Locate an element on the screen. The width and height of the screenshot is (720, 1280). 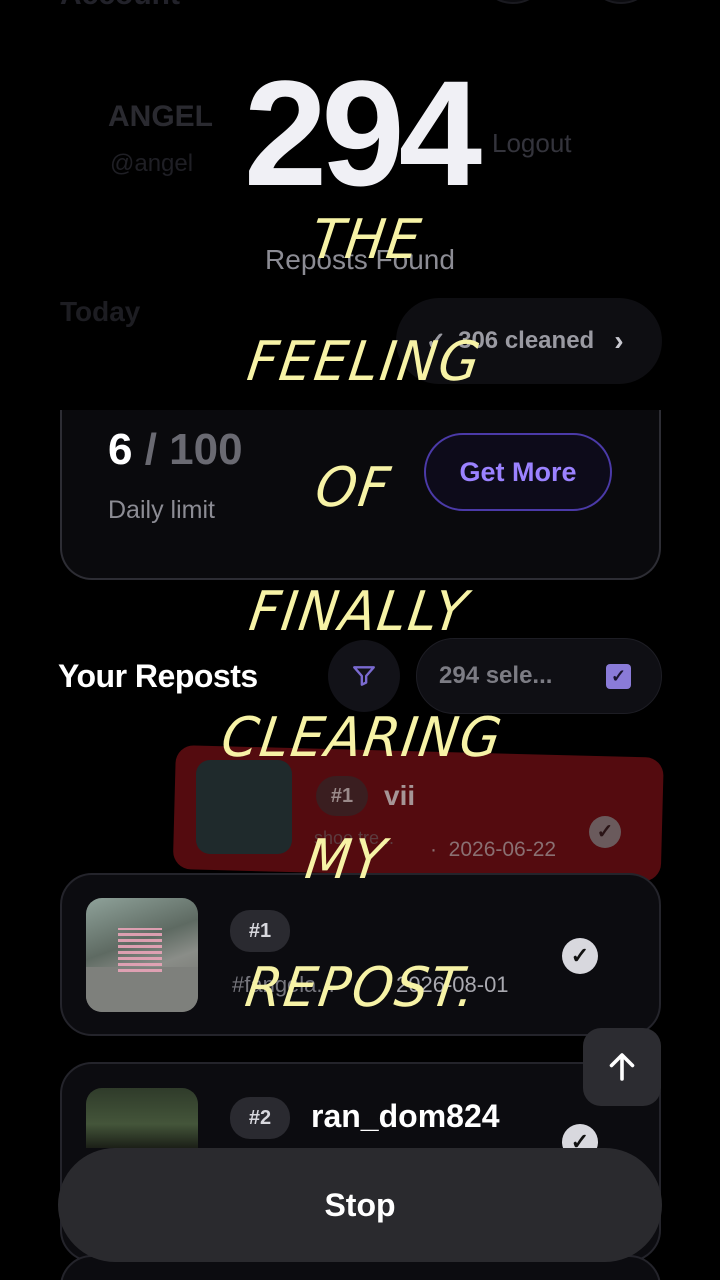
item-username: ran_dom824 is located at coordinates (405, 1116).